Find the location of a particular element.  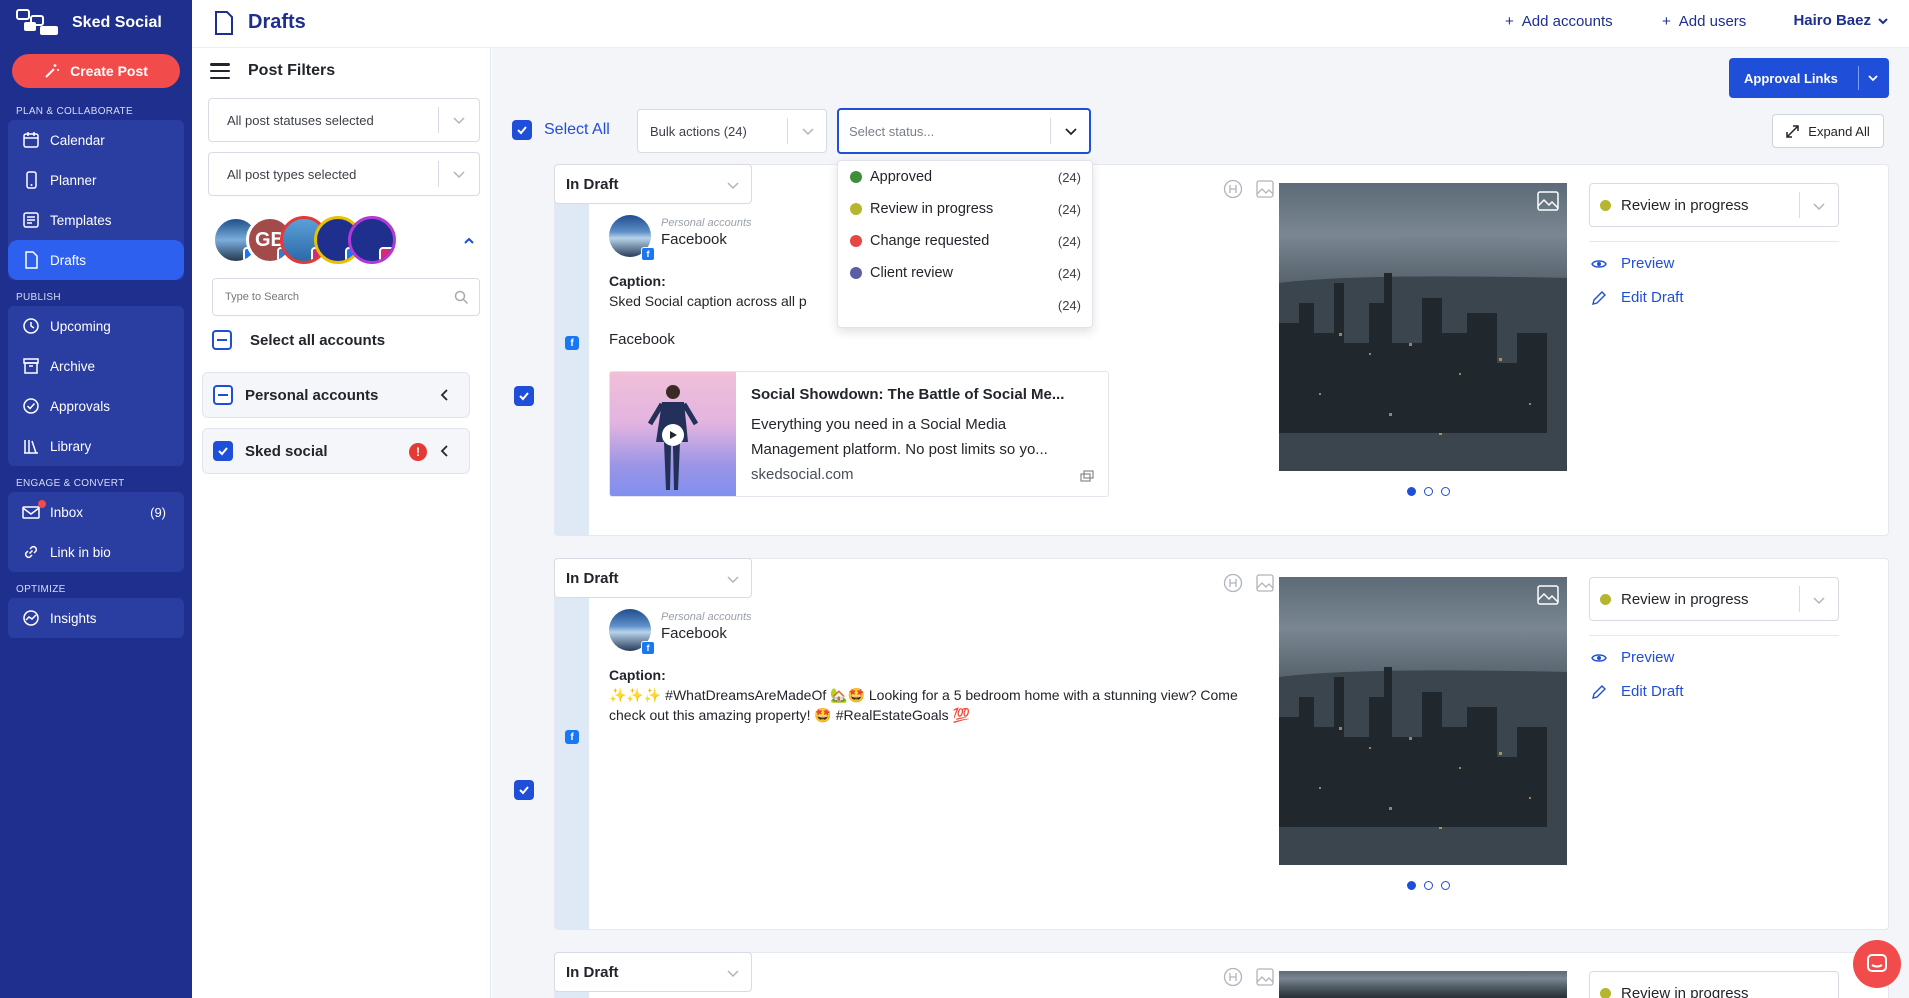

section-engage-convert: Engage & Convert is located at coordinates (70, 483).